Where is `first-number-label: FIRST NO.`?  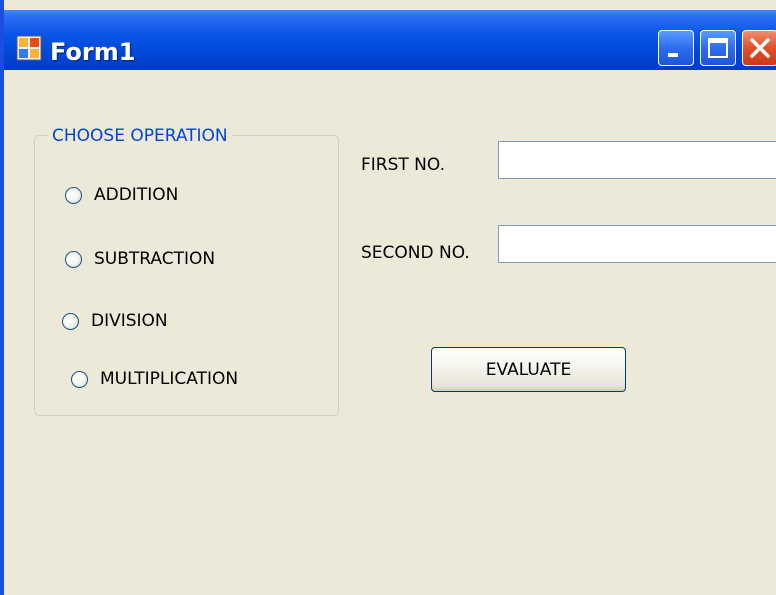 first-number-label: FIRST NO. is located at coordinates (403, 165).